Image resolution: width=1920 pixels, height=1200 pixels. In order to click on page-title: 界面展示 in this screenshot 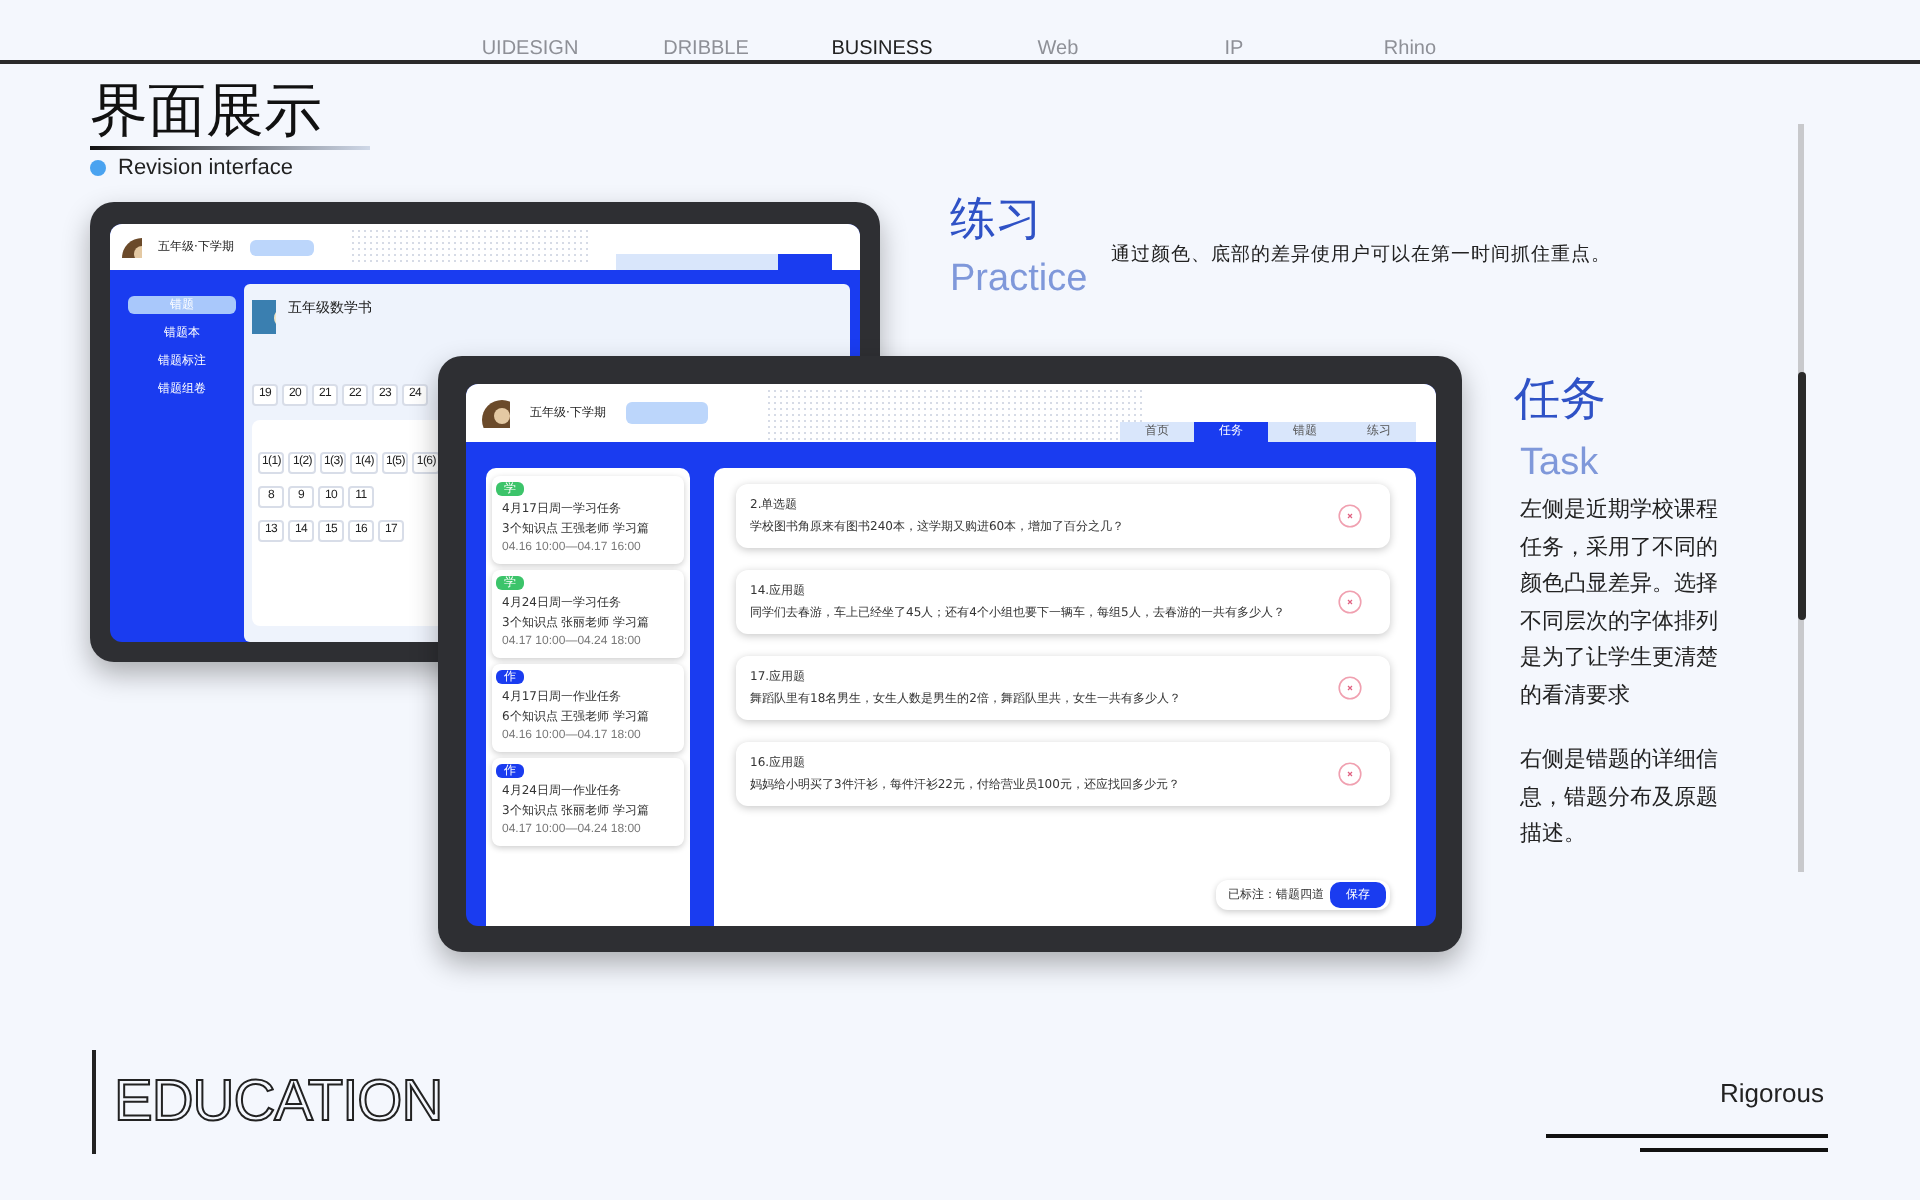, I will do `click(207, 110)`.